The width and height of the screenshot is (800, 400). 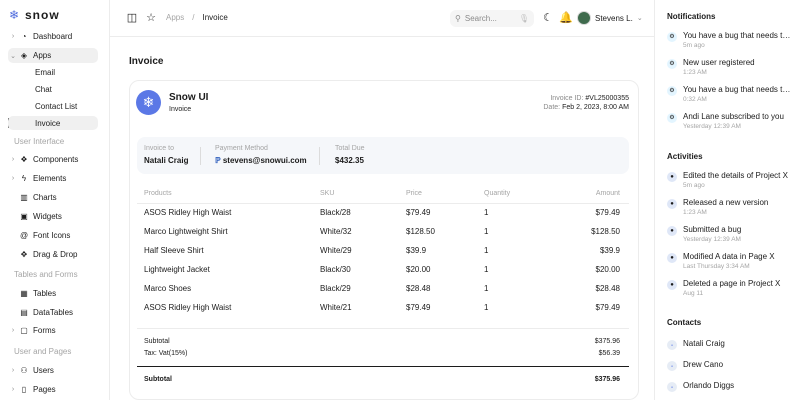 I want to click on grand-divider, so click(x=383, y=366).